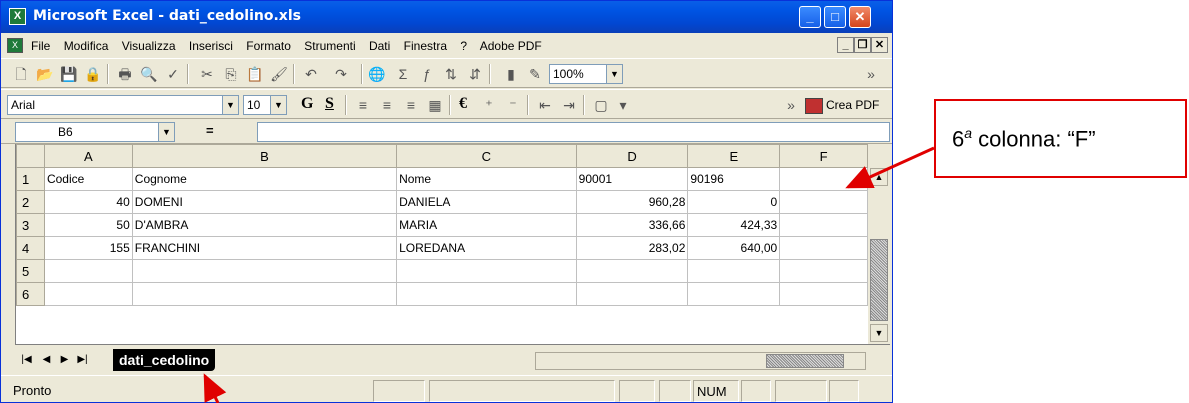 The image size is (1189, 403). What do you see at coordinates (95, 132) in the screenshot?
I see `name-box: B6 ▼` at bounding box center [95, 132].